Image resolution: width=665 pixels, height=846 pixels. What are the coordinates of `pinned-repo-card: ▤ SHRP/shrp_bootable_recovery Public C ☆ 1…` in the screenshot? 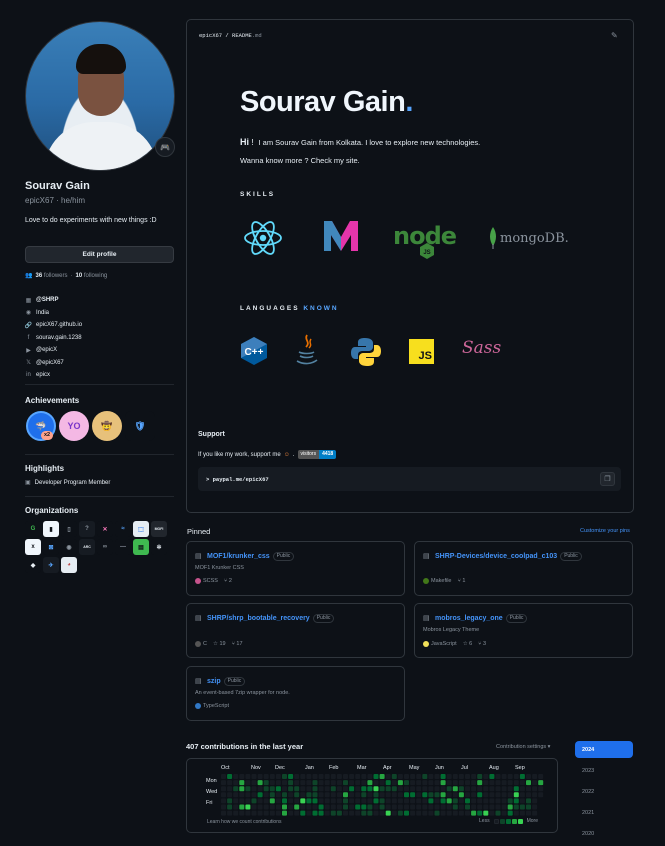 It's located at (295, 630).